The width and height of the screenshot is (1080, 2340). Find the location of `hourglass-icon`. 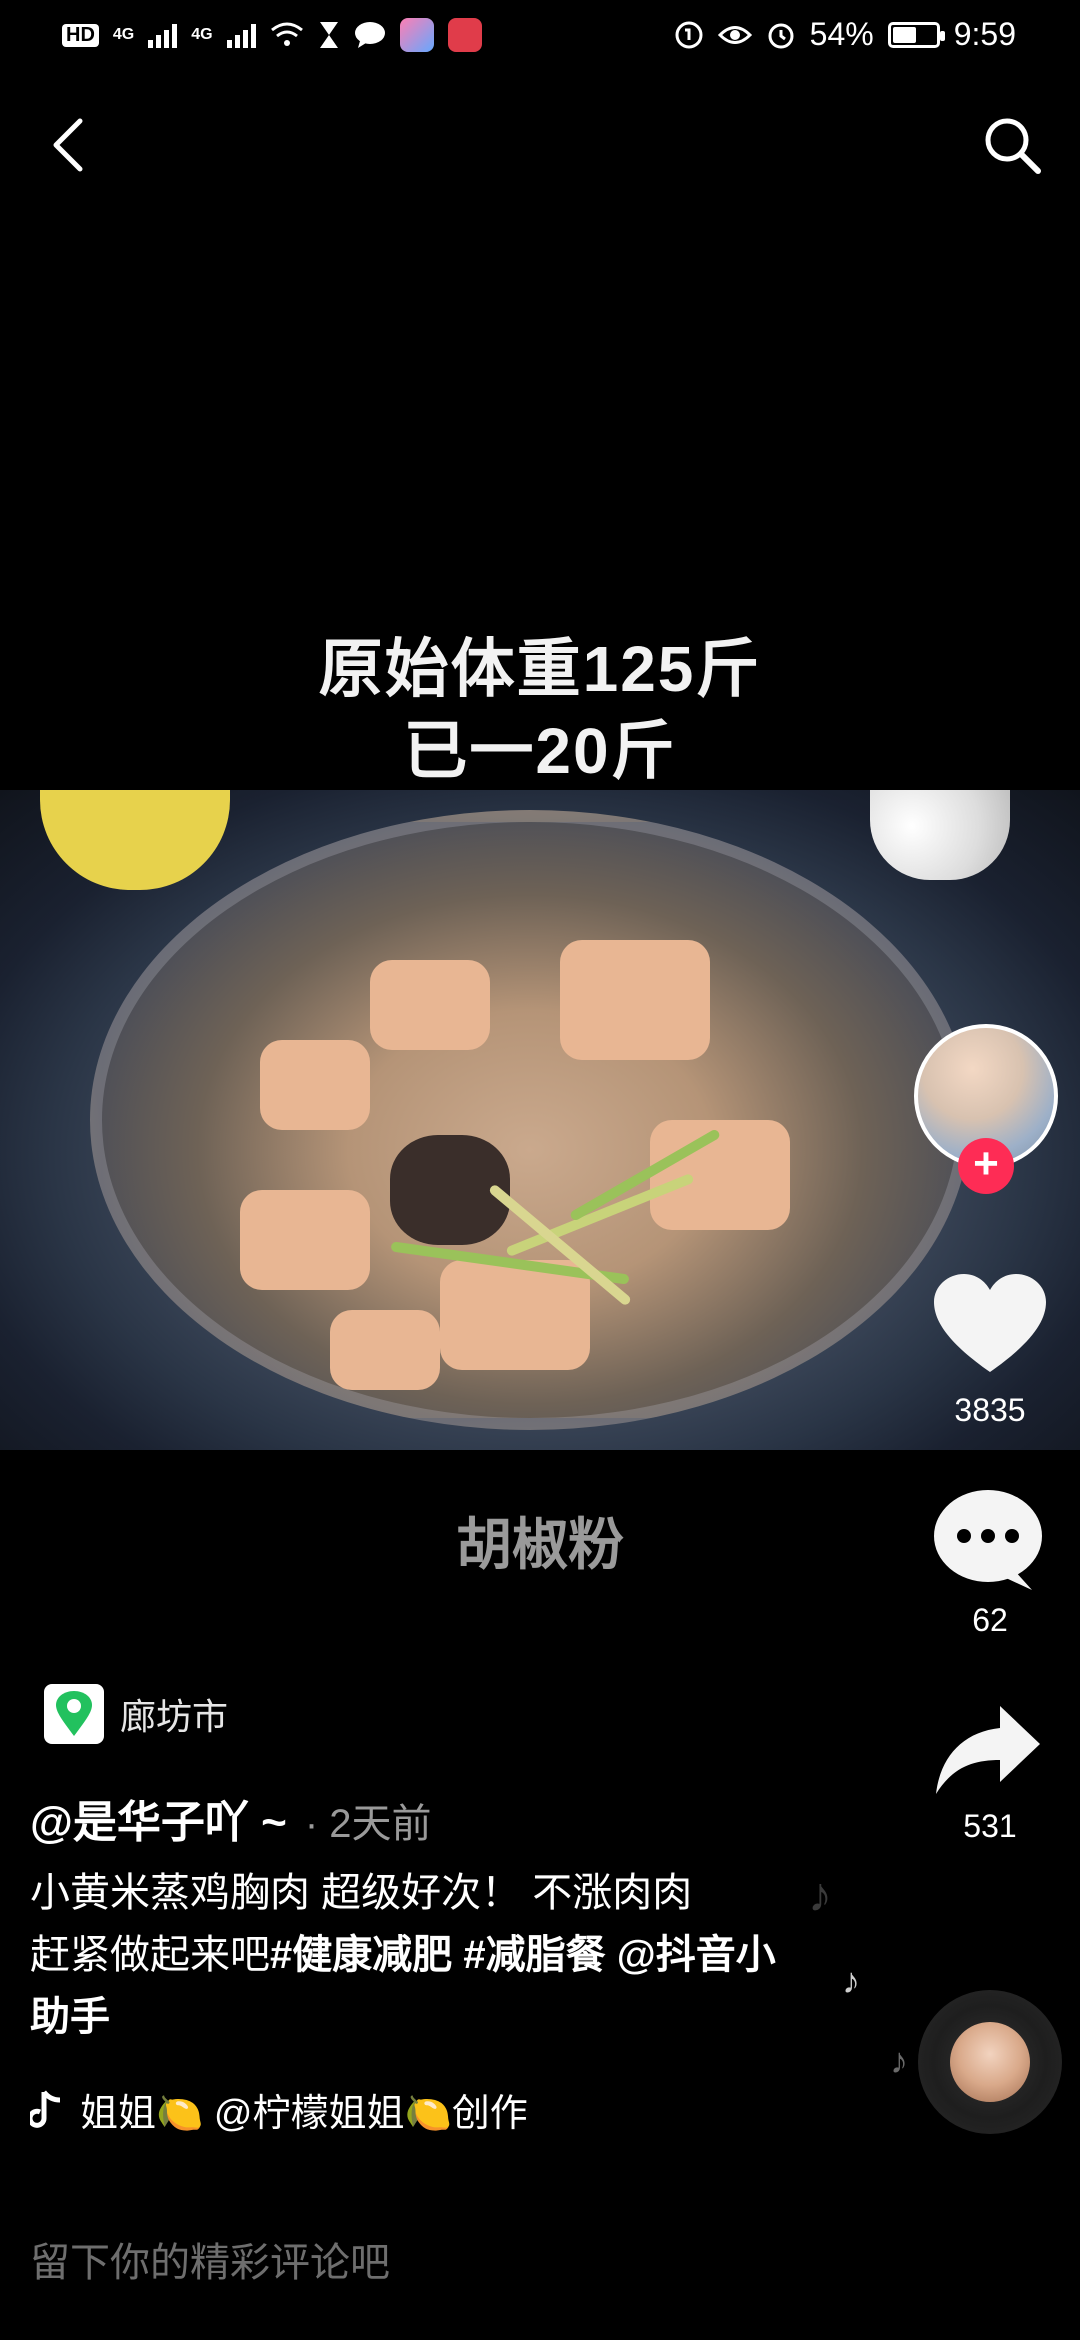

hourglass-icon is located at coordinates (328, 35).